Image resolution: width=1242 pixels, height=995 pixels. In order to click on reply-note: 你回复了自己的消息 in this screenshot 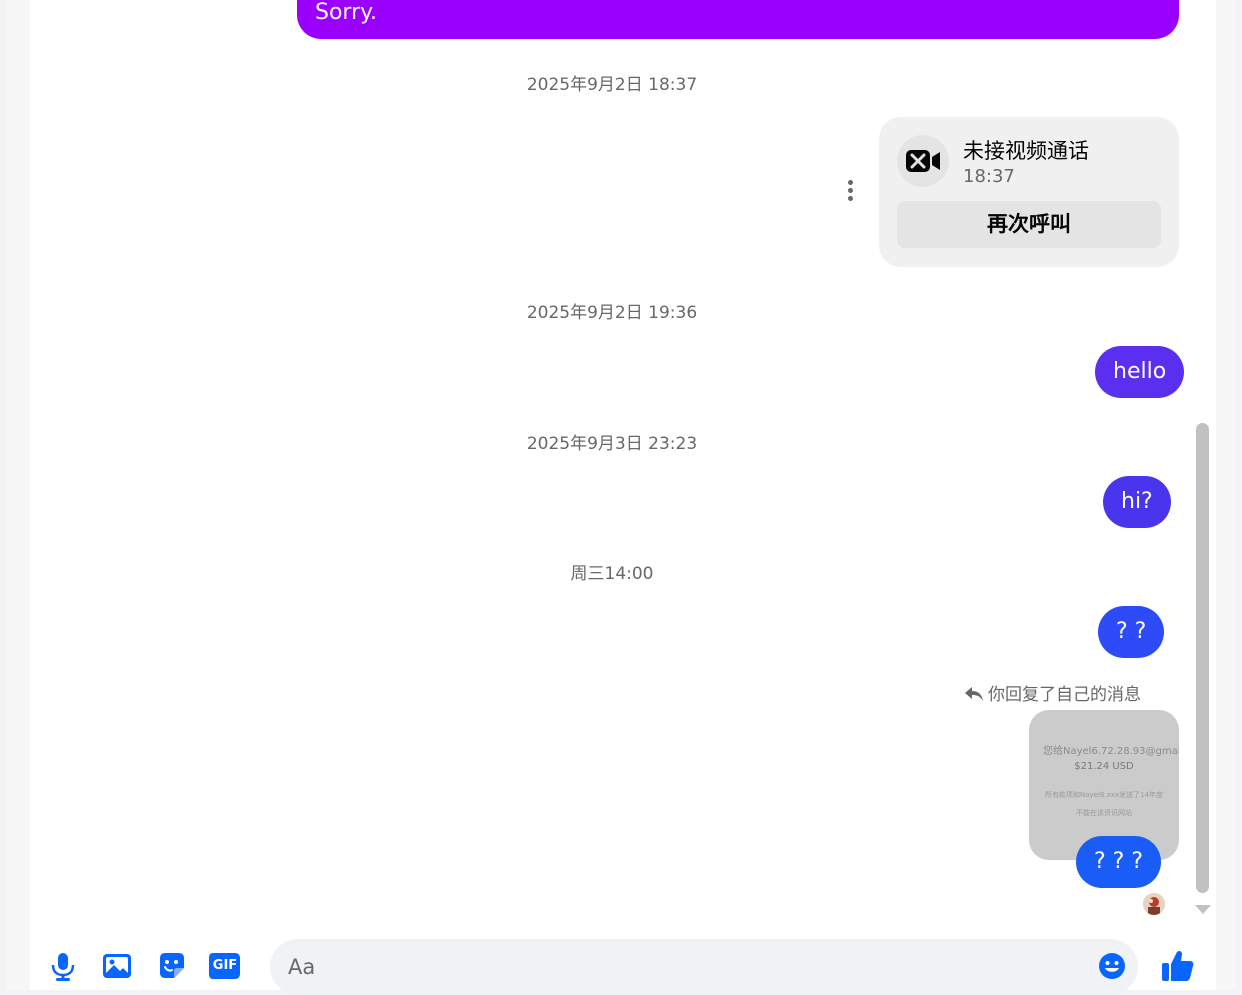, I will do `click(1052, 692)`.